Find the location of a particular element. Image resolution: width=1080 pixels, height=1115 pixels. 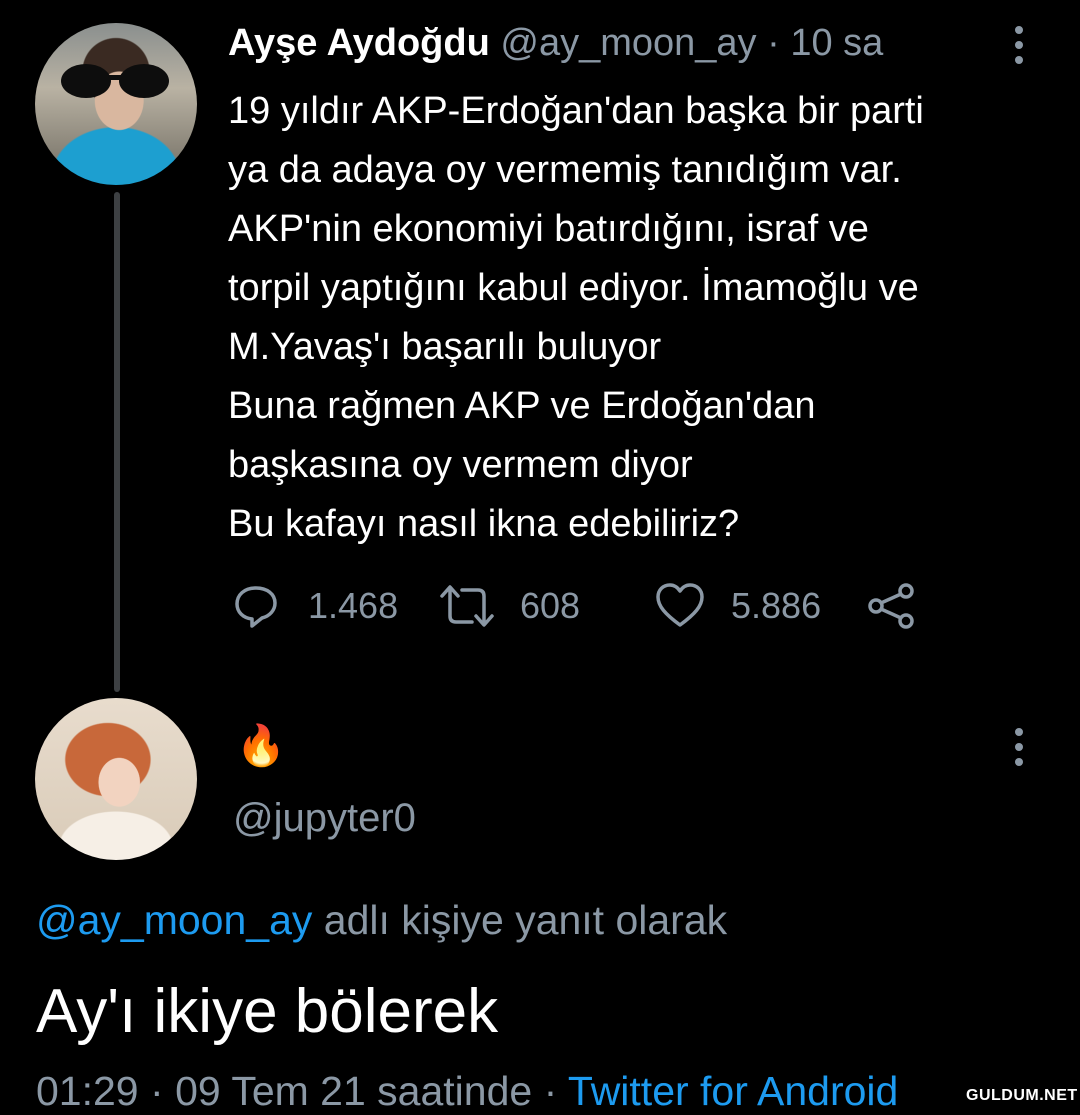

reply-author-avatar is located at coordinates (116, 779).